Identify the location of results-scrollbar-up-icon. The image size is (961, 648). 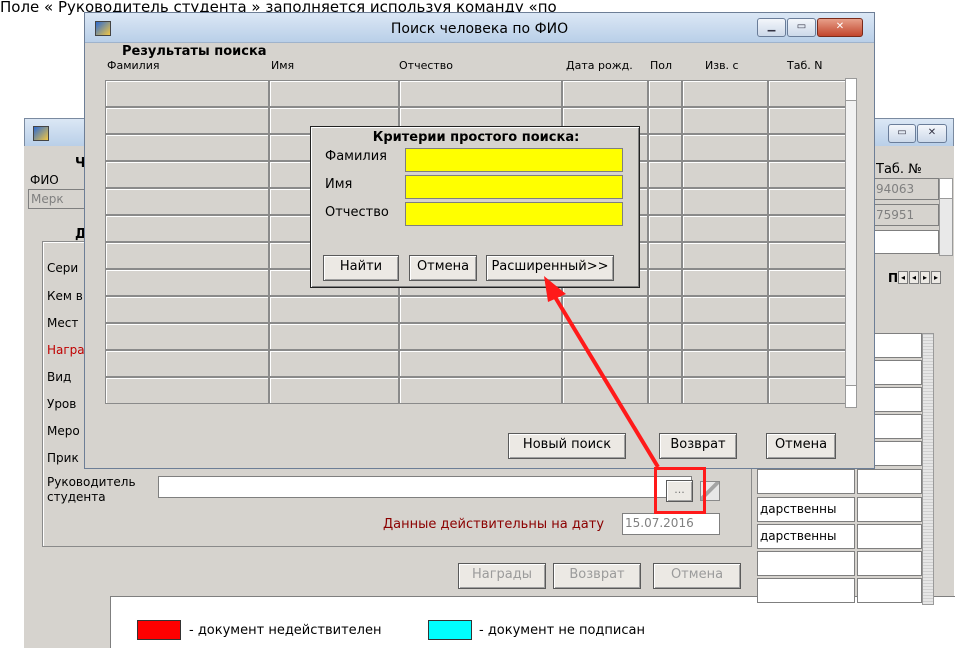
(851, 90).